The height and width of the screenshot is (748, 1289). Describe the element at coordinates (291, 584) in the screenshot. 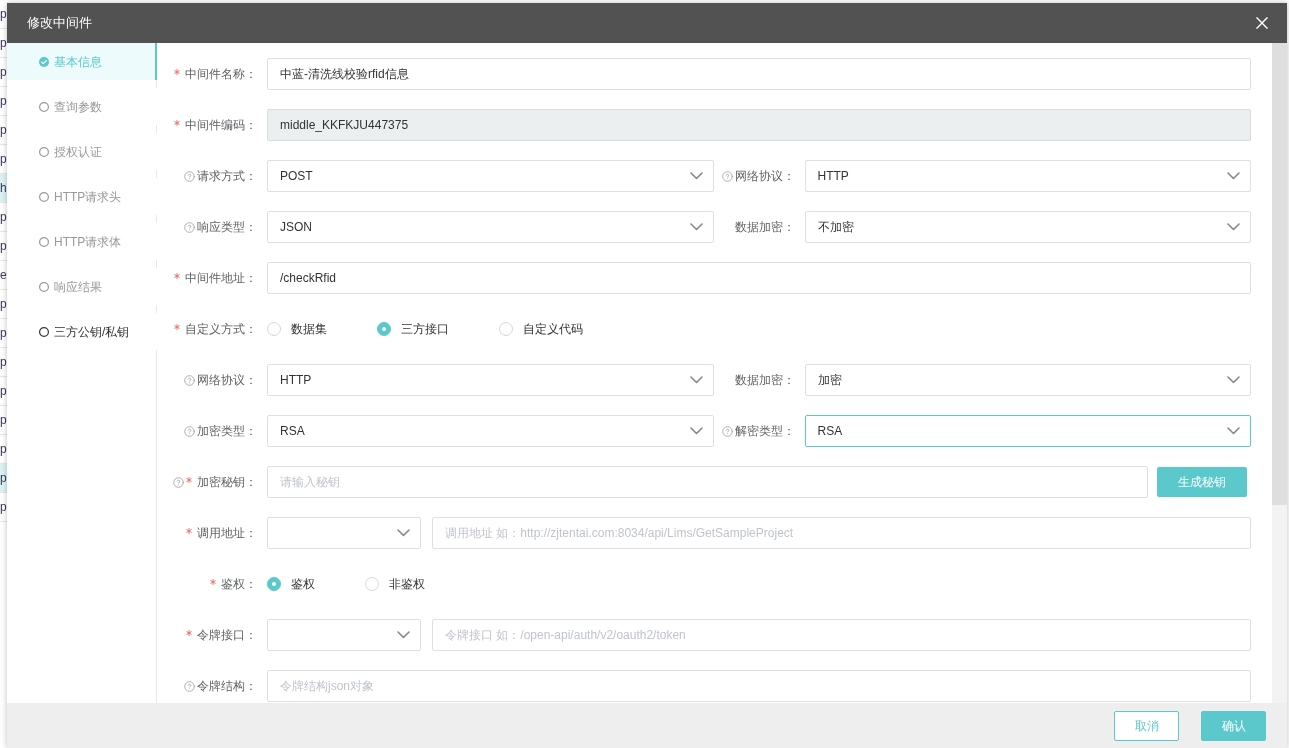

I see `radio-option: 鉴权` at that location.